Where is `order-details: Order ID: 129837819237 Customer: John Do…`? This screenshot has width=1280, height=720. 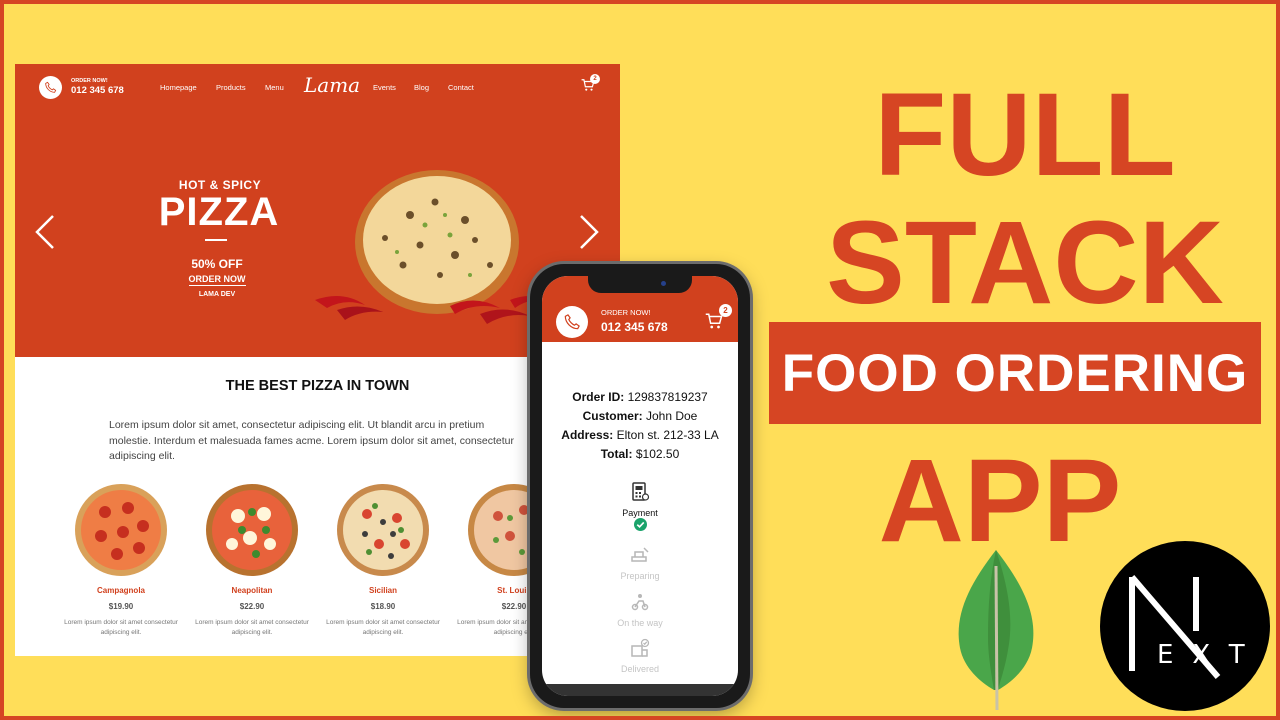
order-details: Order ID: 129837819237 Customer: John Do… is located at coordinates (640, 426).